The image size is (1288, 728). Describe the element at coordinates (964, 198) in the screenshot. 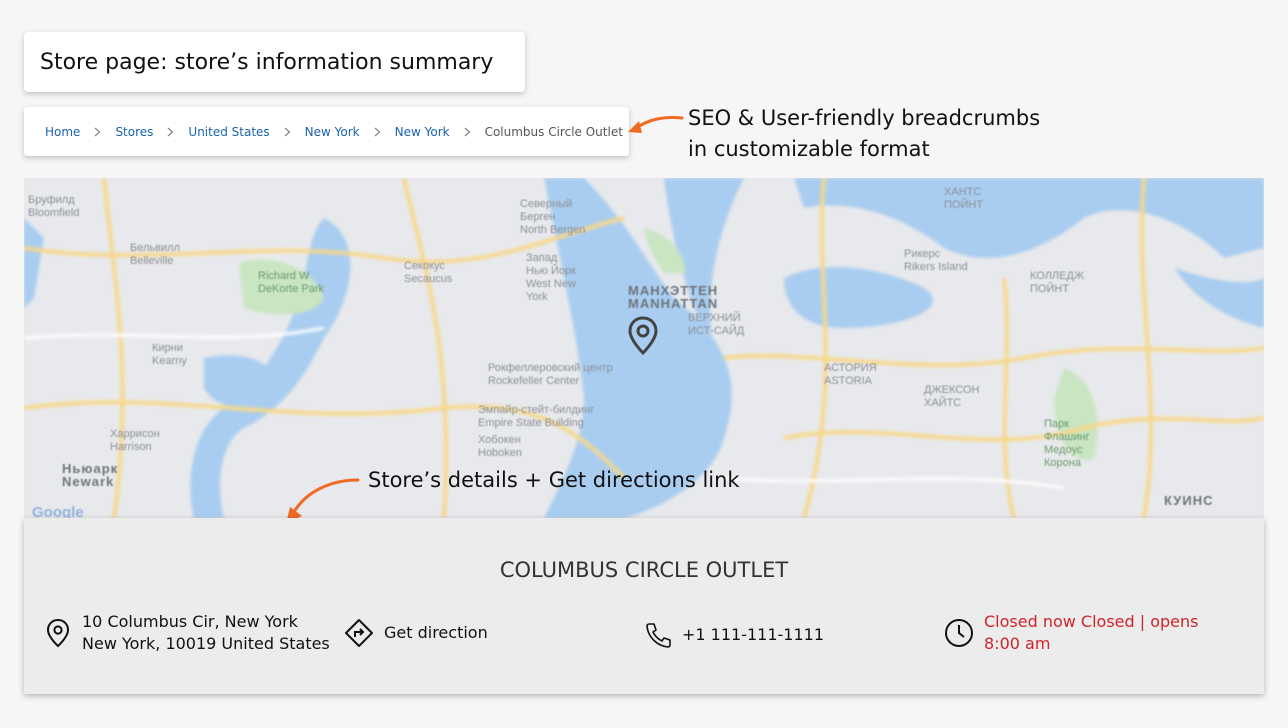

I see `map-label: ХАНТС ПОЙНТ` at that location.